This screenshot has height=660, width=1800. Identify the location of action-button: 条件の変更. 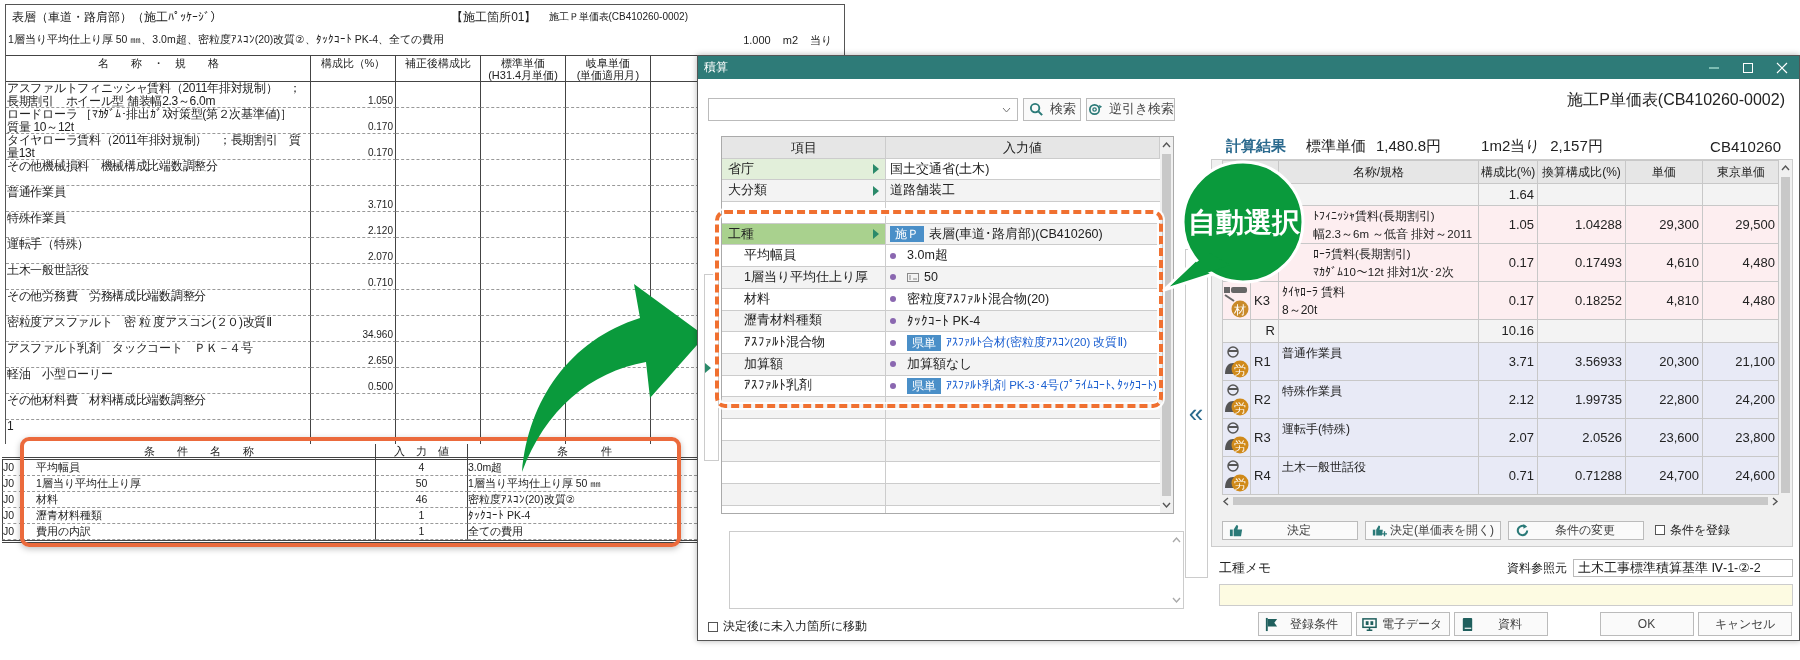
(1576, 530).